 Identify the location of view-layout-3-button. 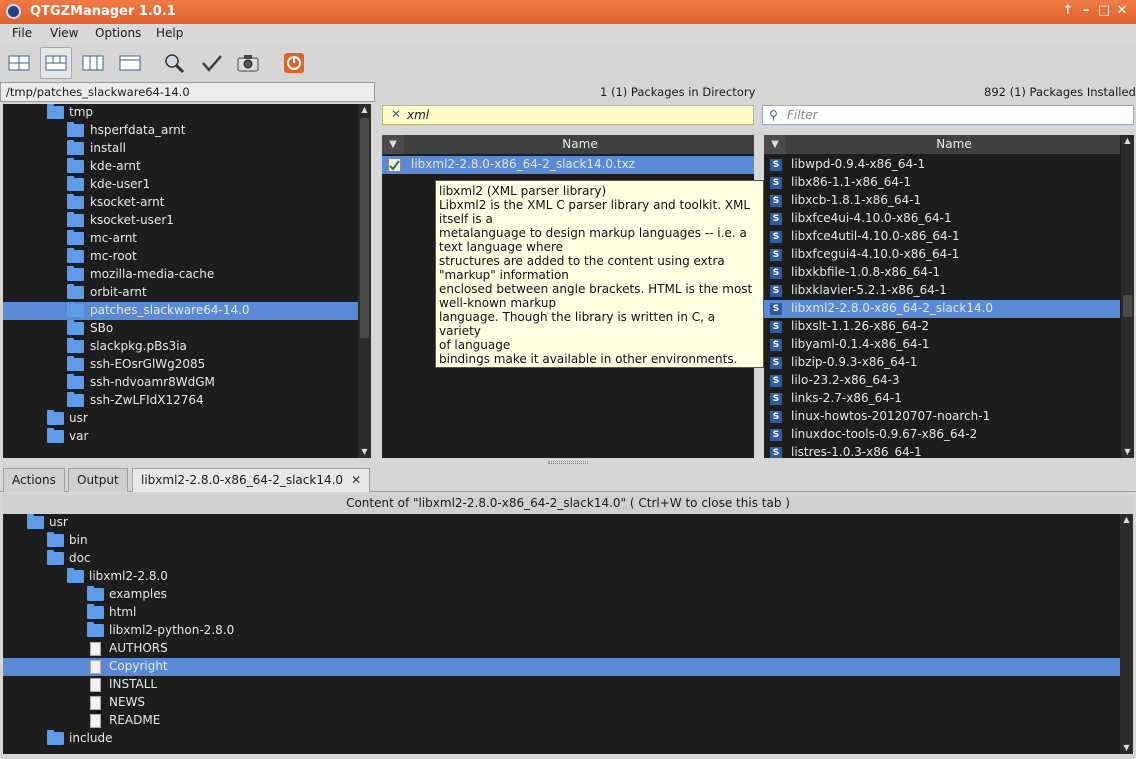
(93, 63).